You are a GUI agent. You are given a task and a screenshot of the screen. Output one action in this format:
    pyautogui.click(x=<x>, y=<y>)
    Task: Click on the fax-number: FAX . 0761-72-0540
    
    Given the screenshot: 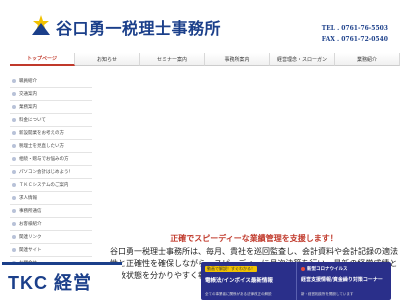 What is the action you would take?
    pyautogui.click(x=354, y=39)
    